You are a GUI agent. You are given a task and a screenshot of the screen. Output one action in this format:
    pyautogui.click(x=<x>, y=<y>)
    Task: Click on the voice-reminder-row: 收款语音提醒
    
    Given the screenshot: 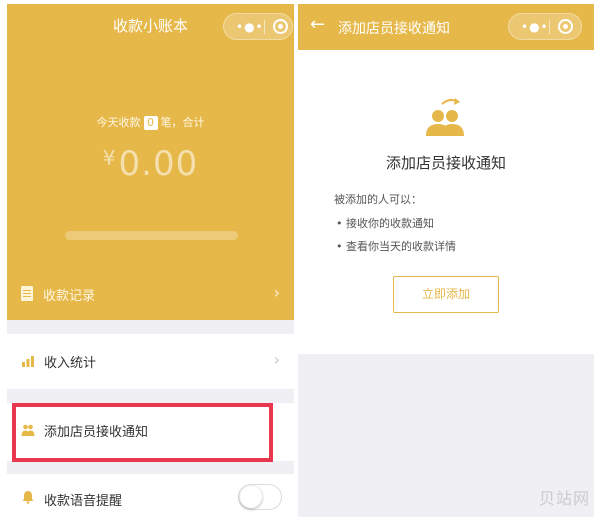 What is the action you would take?
    pyautogui.click(x=150, y=495)
    